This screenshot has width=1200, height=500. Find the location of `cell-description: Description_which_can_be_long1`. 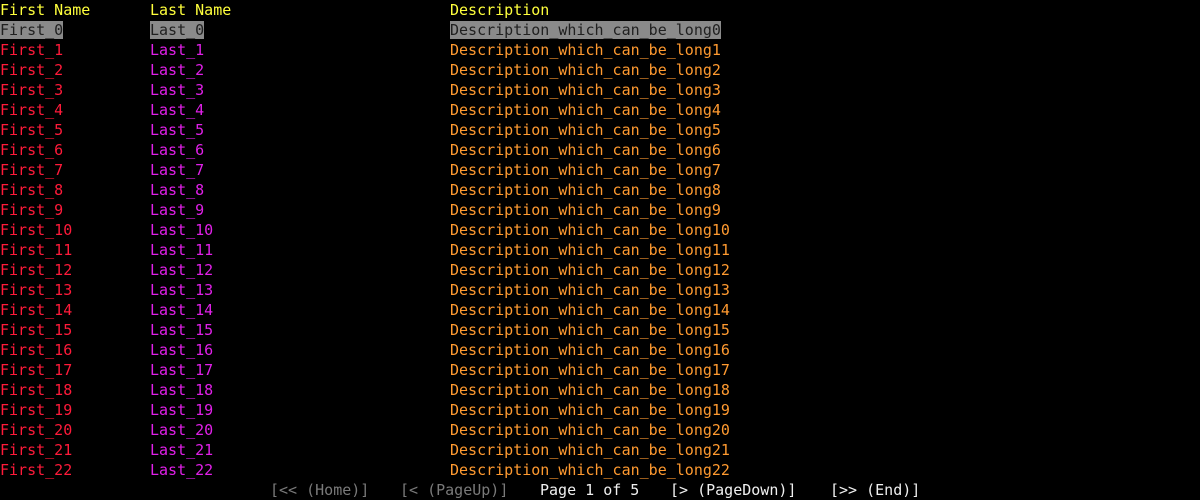

cell-description: Description_which_can_be_long1 is located at coordinates (585, 50).